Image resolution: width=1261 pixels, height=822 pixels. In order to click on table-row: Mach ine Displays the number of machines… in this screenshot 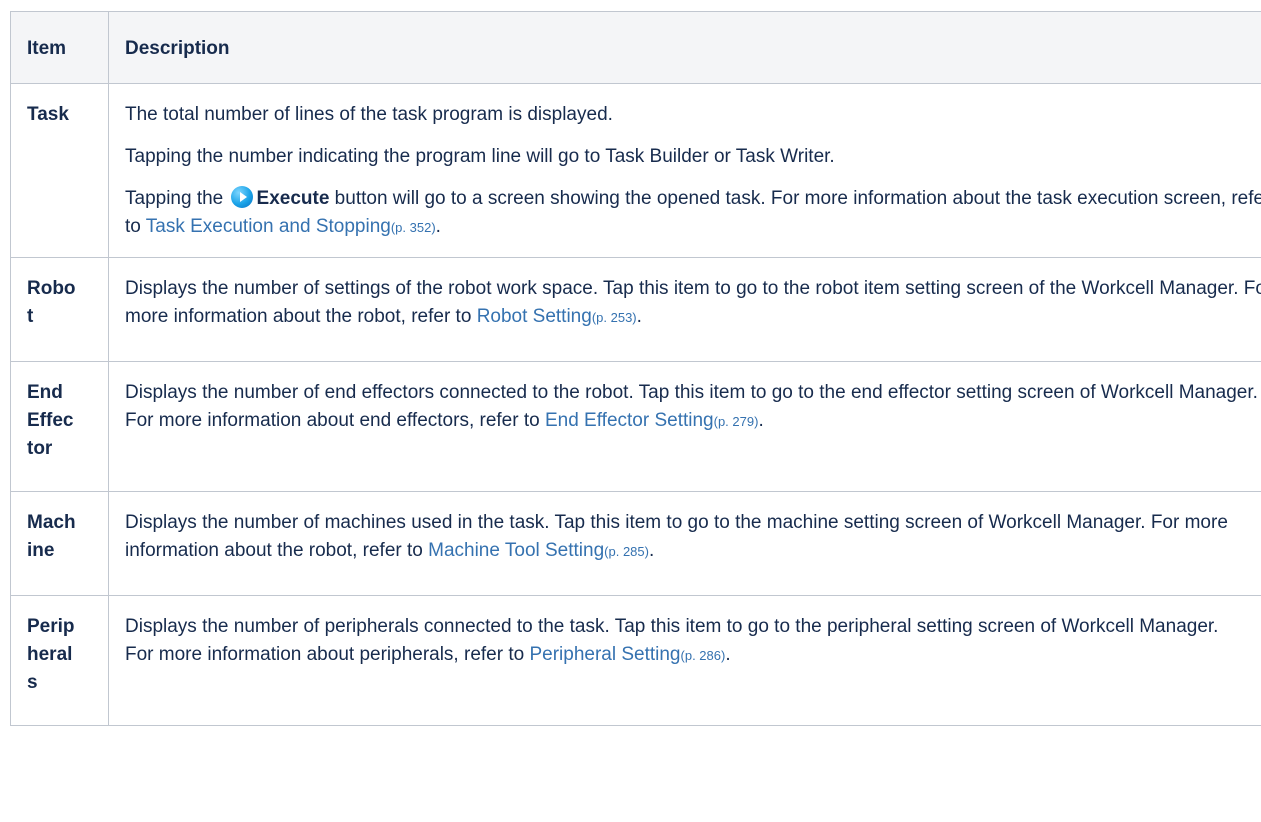, I will do `click(635, 543)`.